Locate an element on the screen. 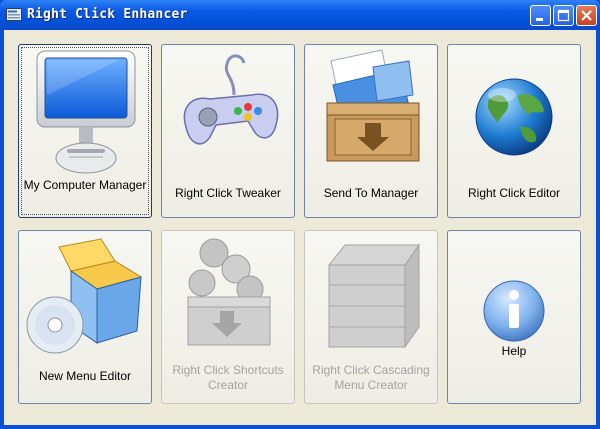 The image size is (600, 429). tile-label: Right Click Cascading Menu Creator is located at coordinates (371, 377).